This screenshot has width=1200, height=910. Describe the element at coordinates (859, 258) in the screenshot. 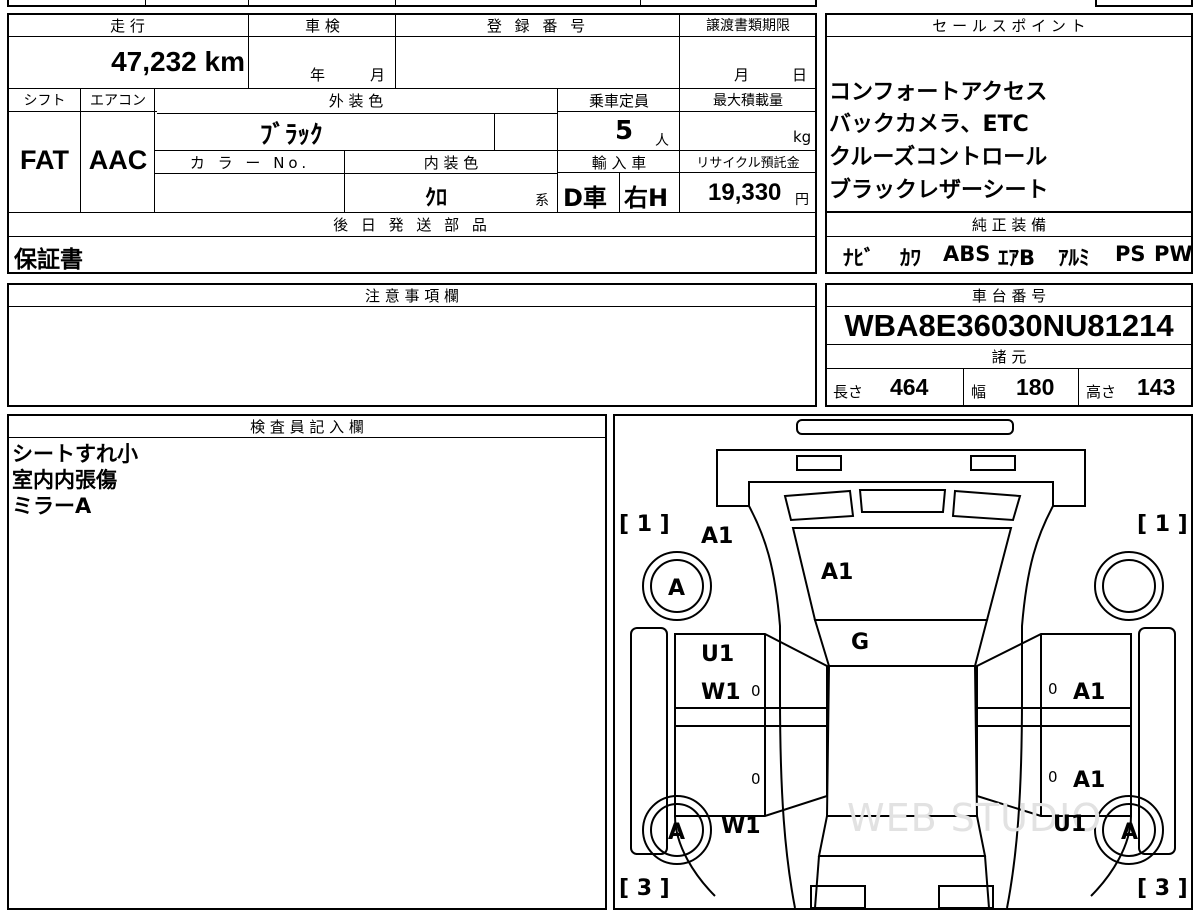

I see `equip-nav: ﾅﾋﾞ` at that location.